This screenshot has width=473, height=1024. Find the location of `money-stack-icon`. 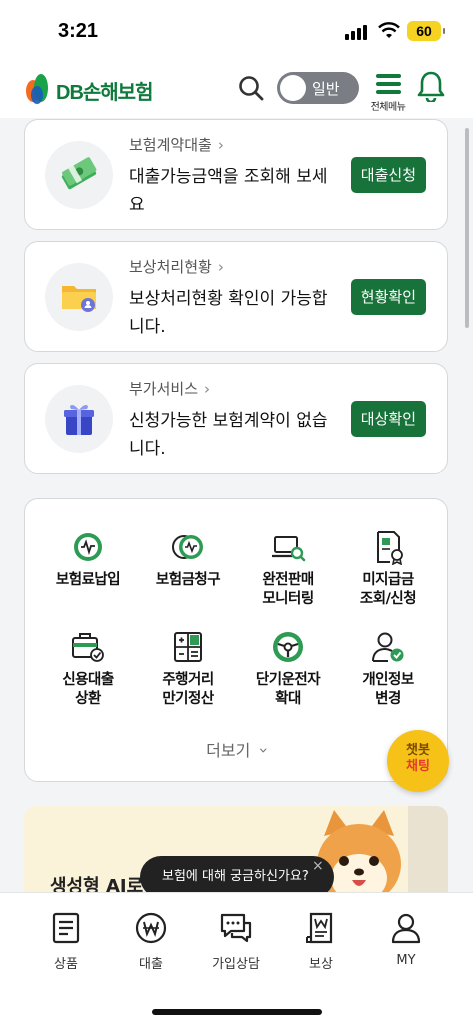

money-stack-icon is located at coordinates (79, 173).